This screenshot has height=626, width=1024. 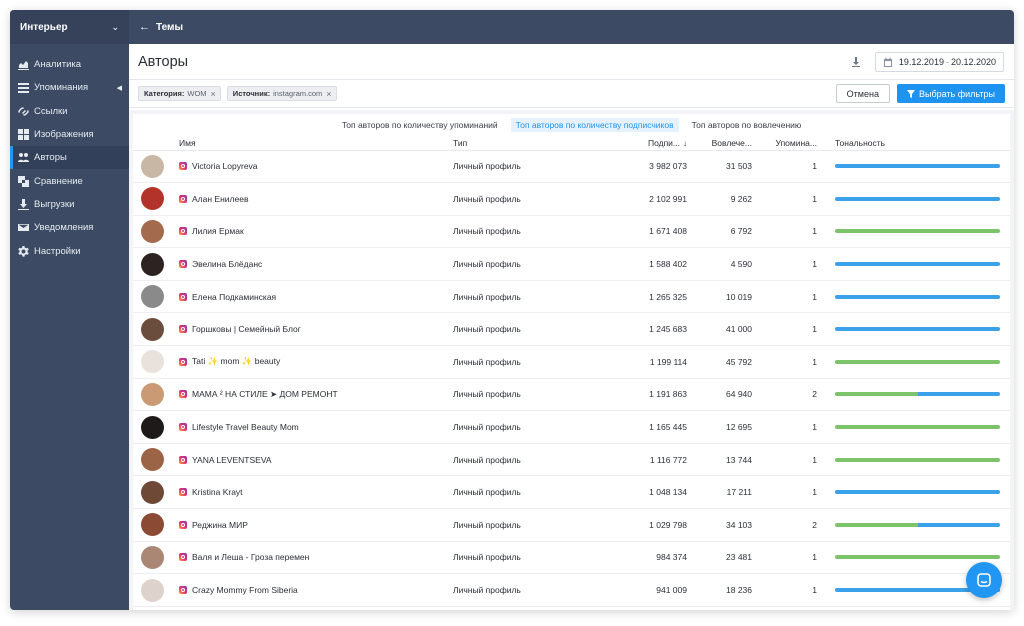 What do you see at coordinates (225, 166) in the screenshot?
I see `author-name: Victoria Lopyreva` at bounding box center [225, 166].